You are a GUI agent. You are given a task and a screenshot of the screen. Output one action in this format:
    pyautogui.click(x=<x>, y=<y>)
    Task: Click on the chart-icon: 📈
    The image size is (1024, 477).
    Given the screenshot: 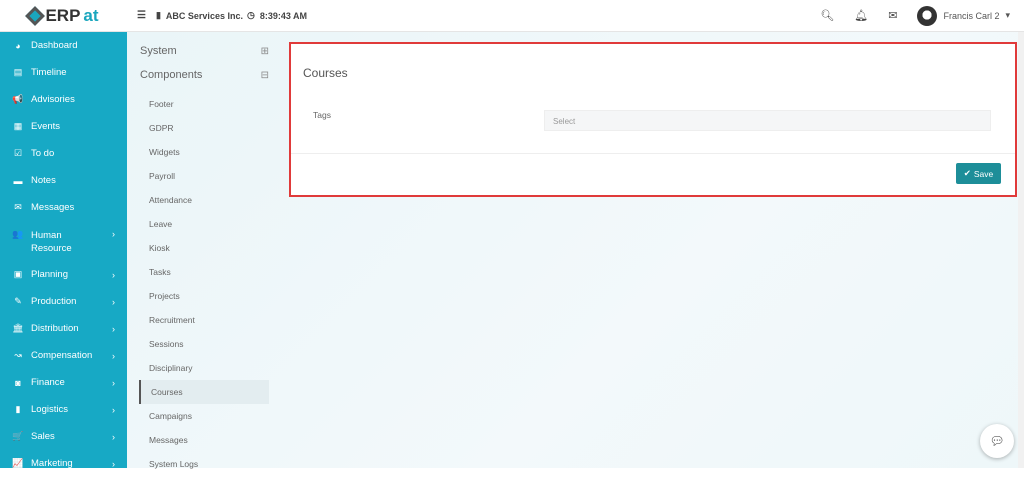 What is the action you would take?
    pyautogui.click(x=18, y=463)
    